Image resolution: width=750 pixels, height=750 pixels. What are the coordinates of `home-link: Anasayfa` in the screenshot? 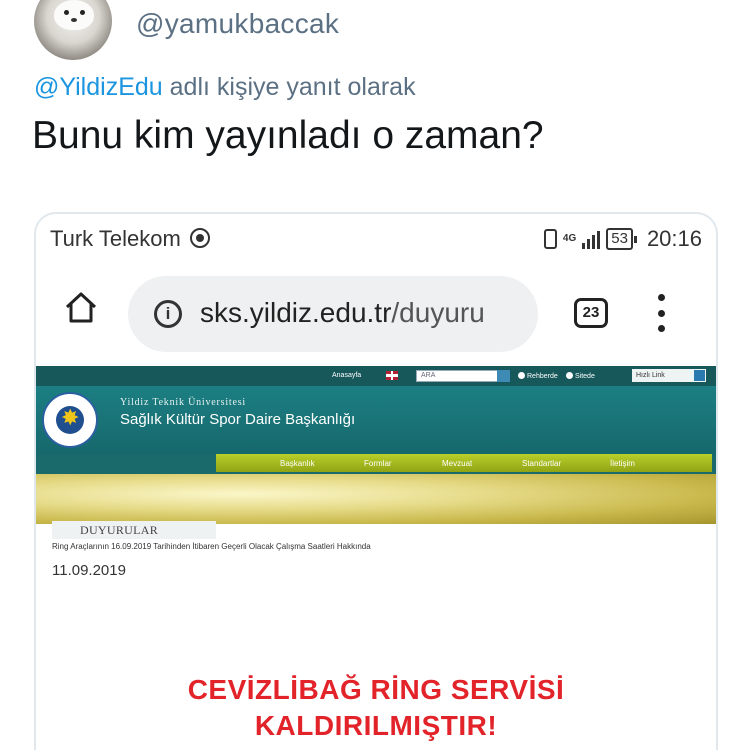 It's located at (346, 375).